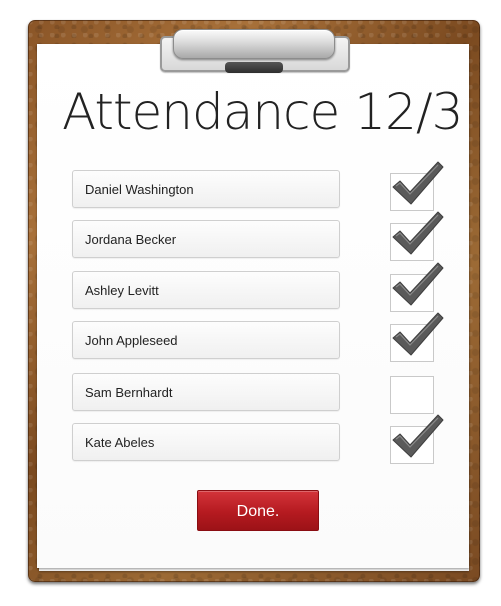 Image resolution: width=501 pixels, height=606 pixels. I want to click on student-name-field: John Appleseed, so click(206, 340).